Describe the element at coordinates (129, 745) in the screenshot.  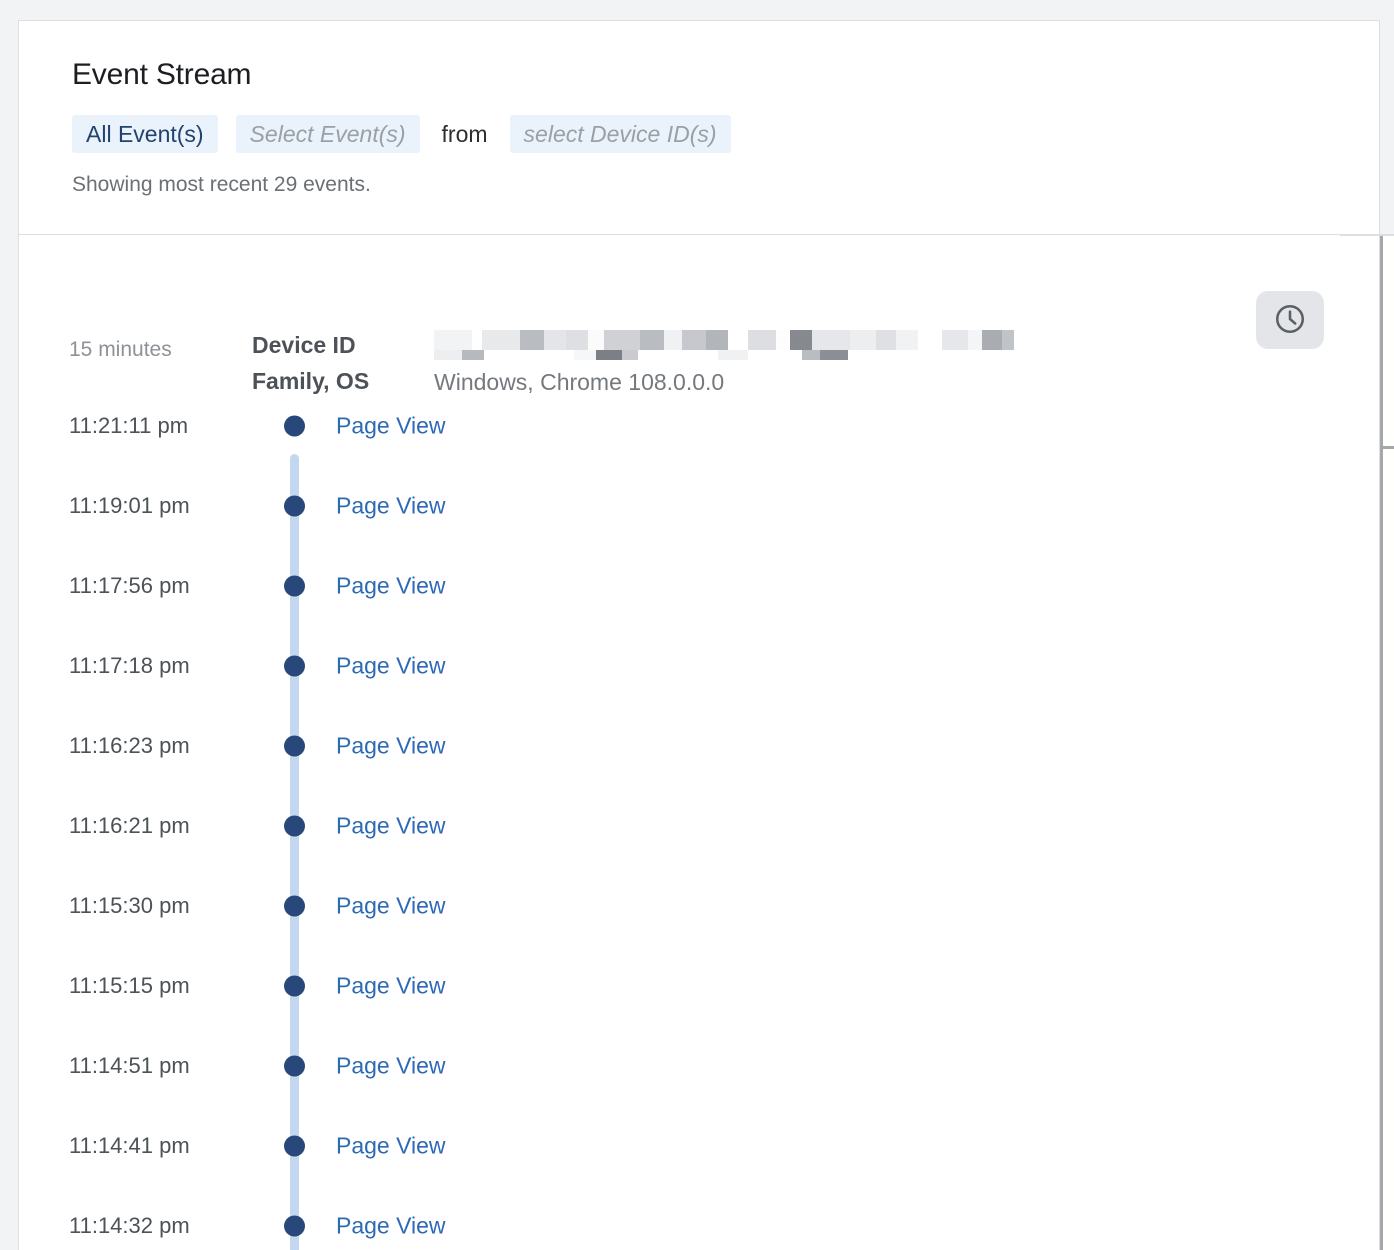
I see `event-timestamp: 11:16:23 pm` at that location.